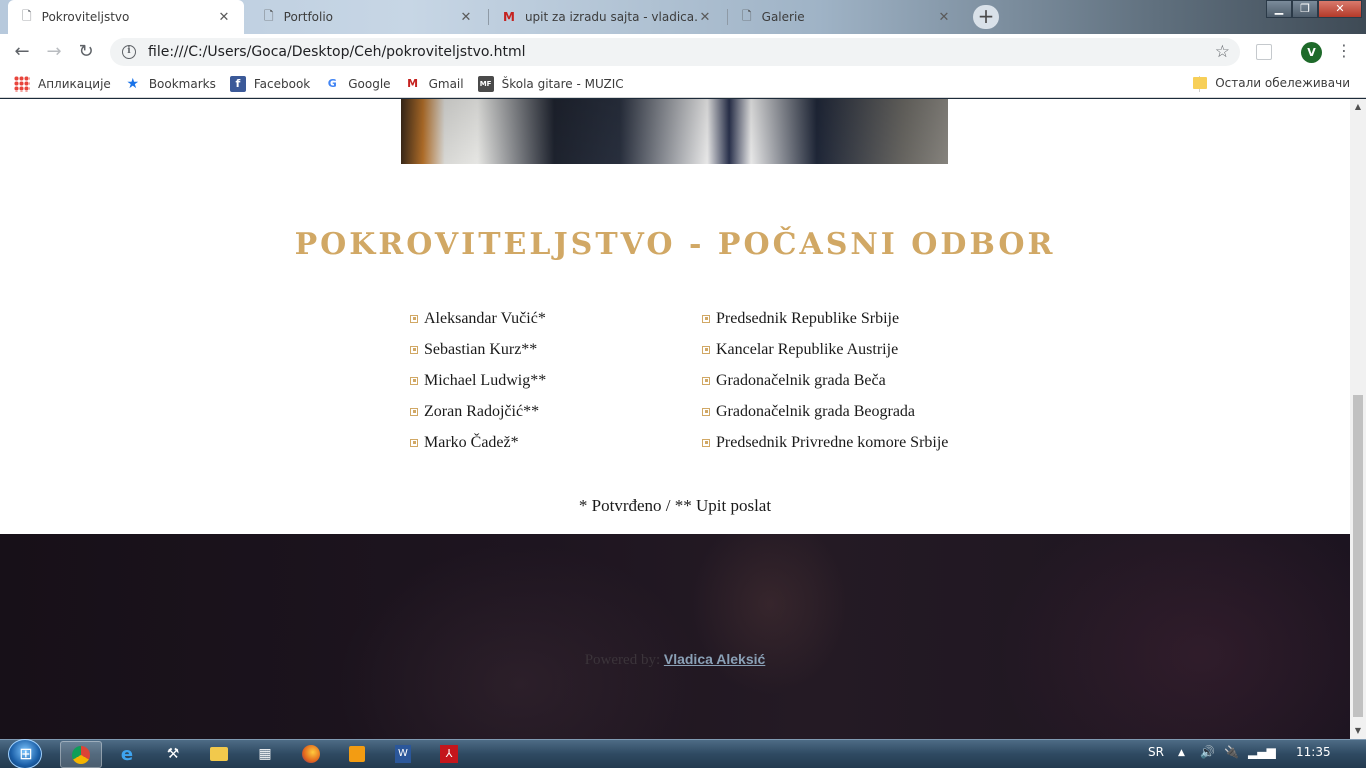  What do you see at coordinates (413, 83) in the screenshot?
I see `gmail-icon: M` at bounding box center [413, 83].